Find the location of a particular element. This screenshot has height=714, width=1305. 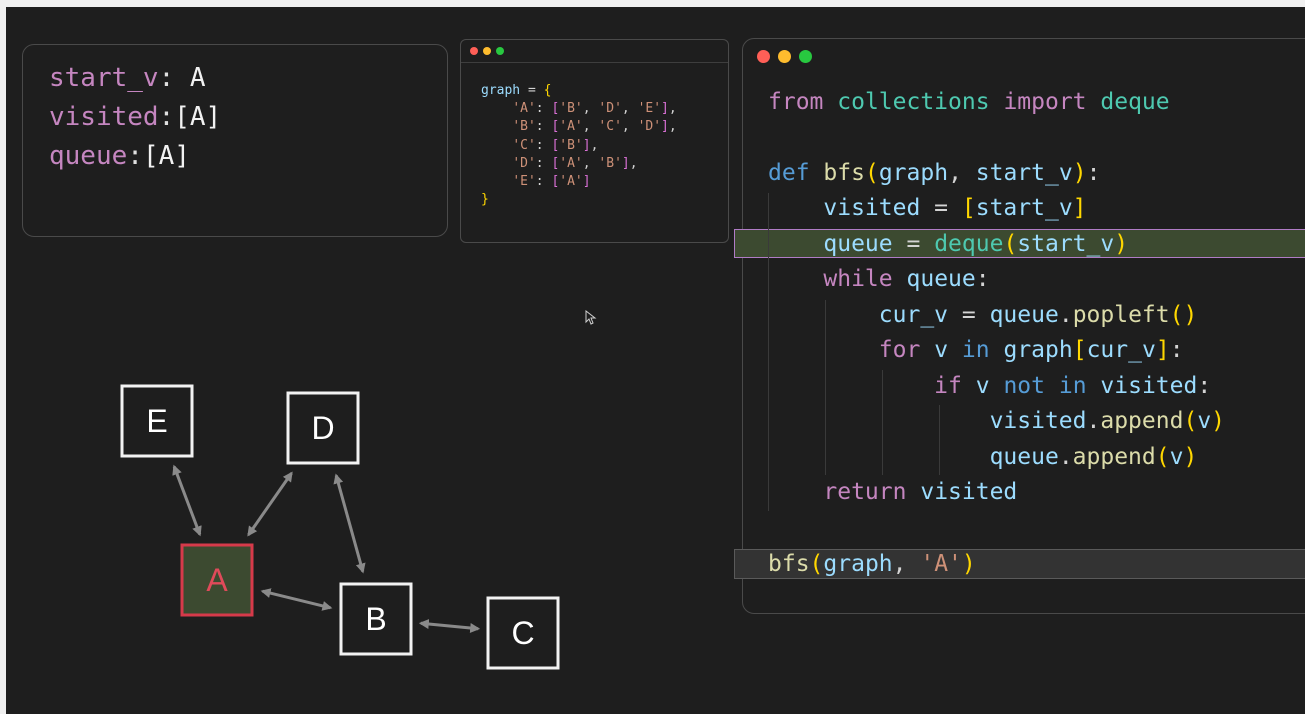

node-C: C is located at coordinates (523, 633).